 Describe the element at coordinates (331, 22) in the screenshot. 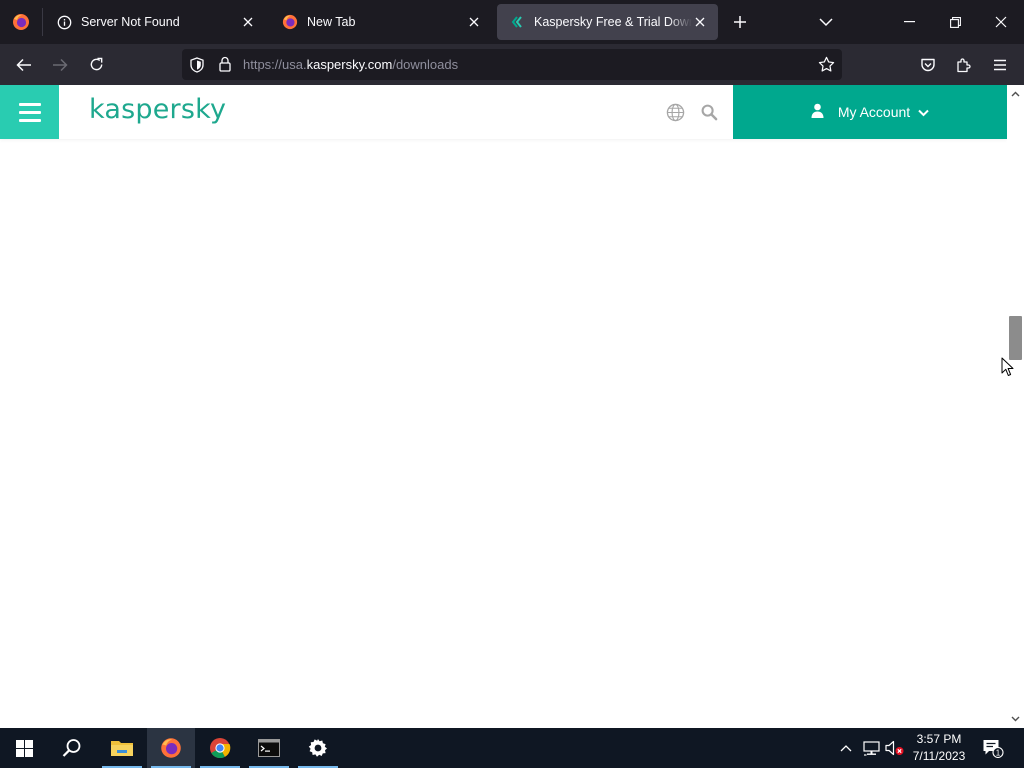

I see `tab-title: New Tab` at that location.